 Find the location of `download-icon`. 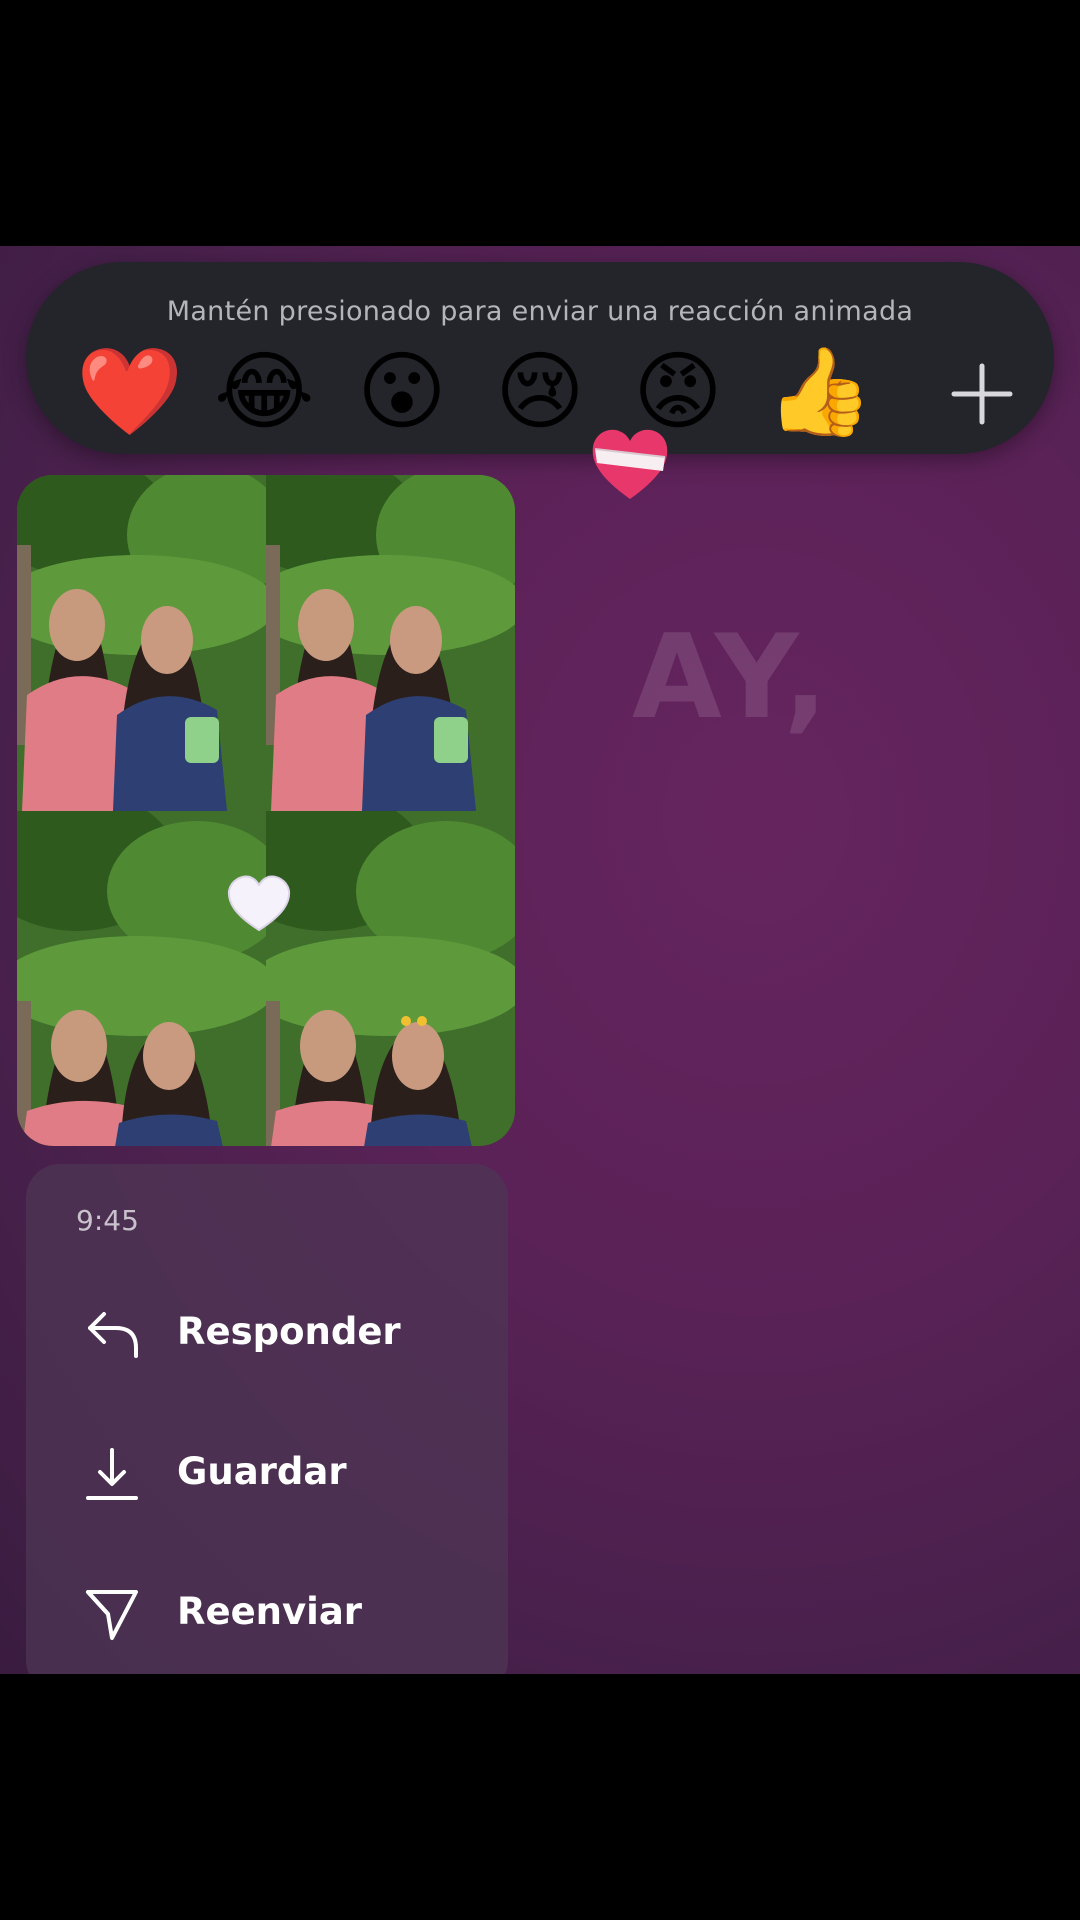

download-icon is located at coordinates (112, 1474).